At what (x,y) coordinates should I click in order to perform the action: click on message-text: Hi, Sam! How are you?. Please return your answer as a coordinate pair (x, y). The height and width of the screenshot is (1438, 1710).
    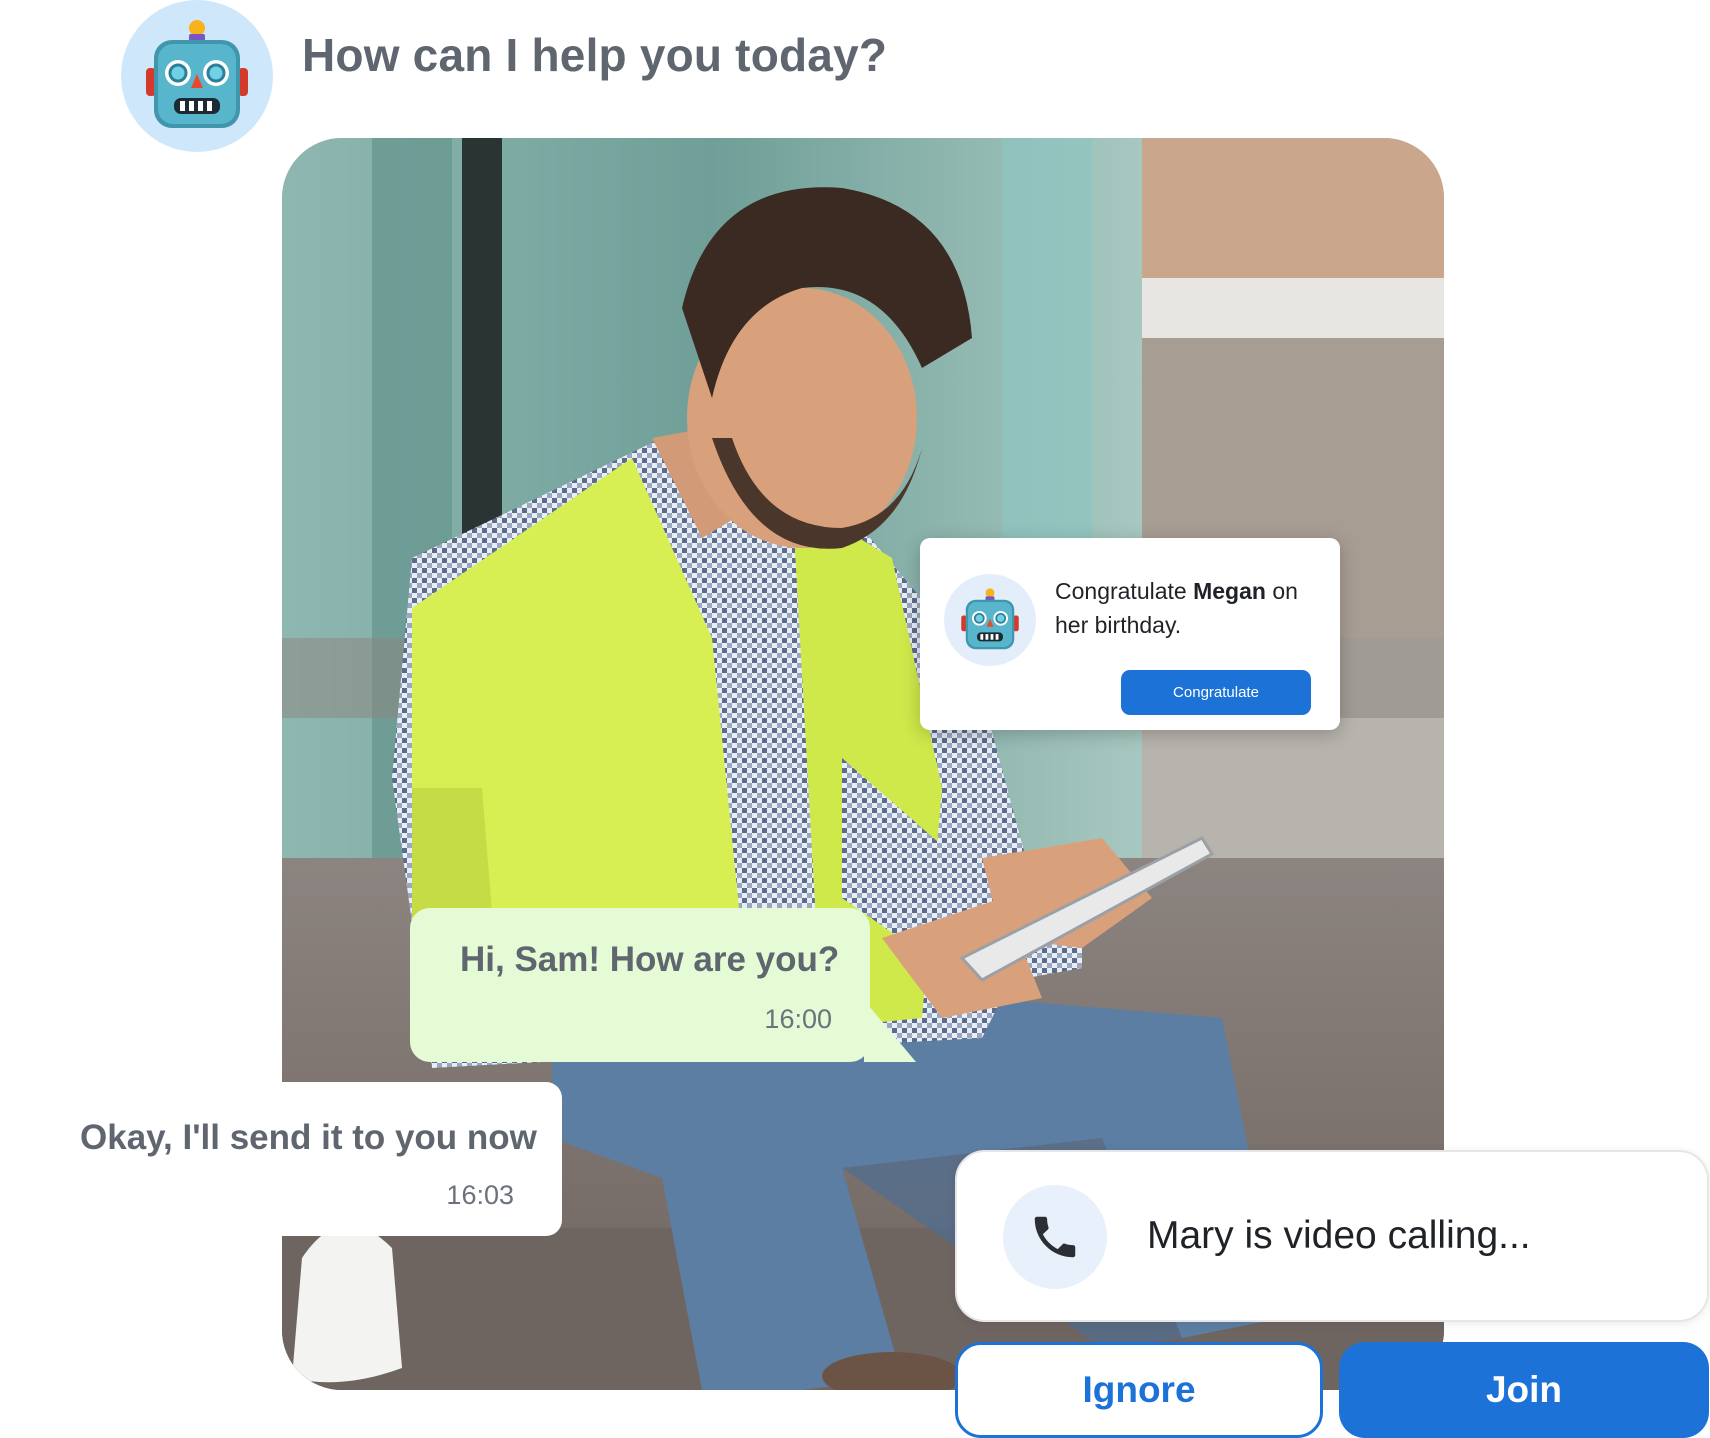
    Looking at the image, I should click on (650, 959).